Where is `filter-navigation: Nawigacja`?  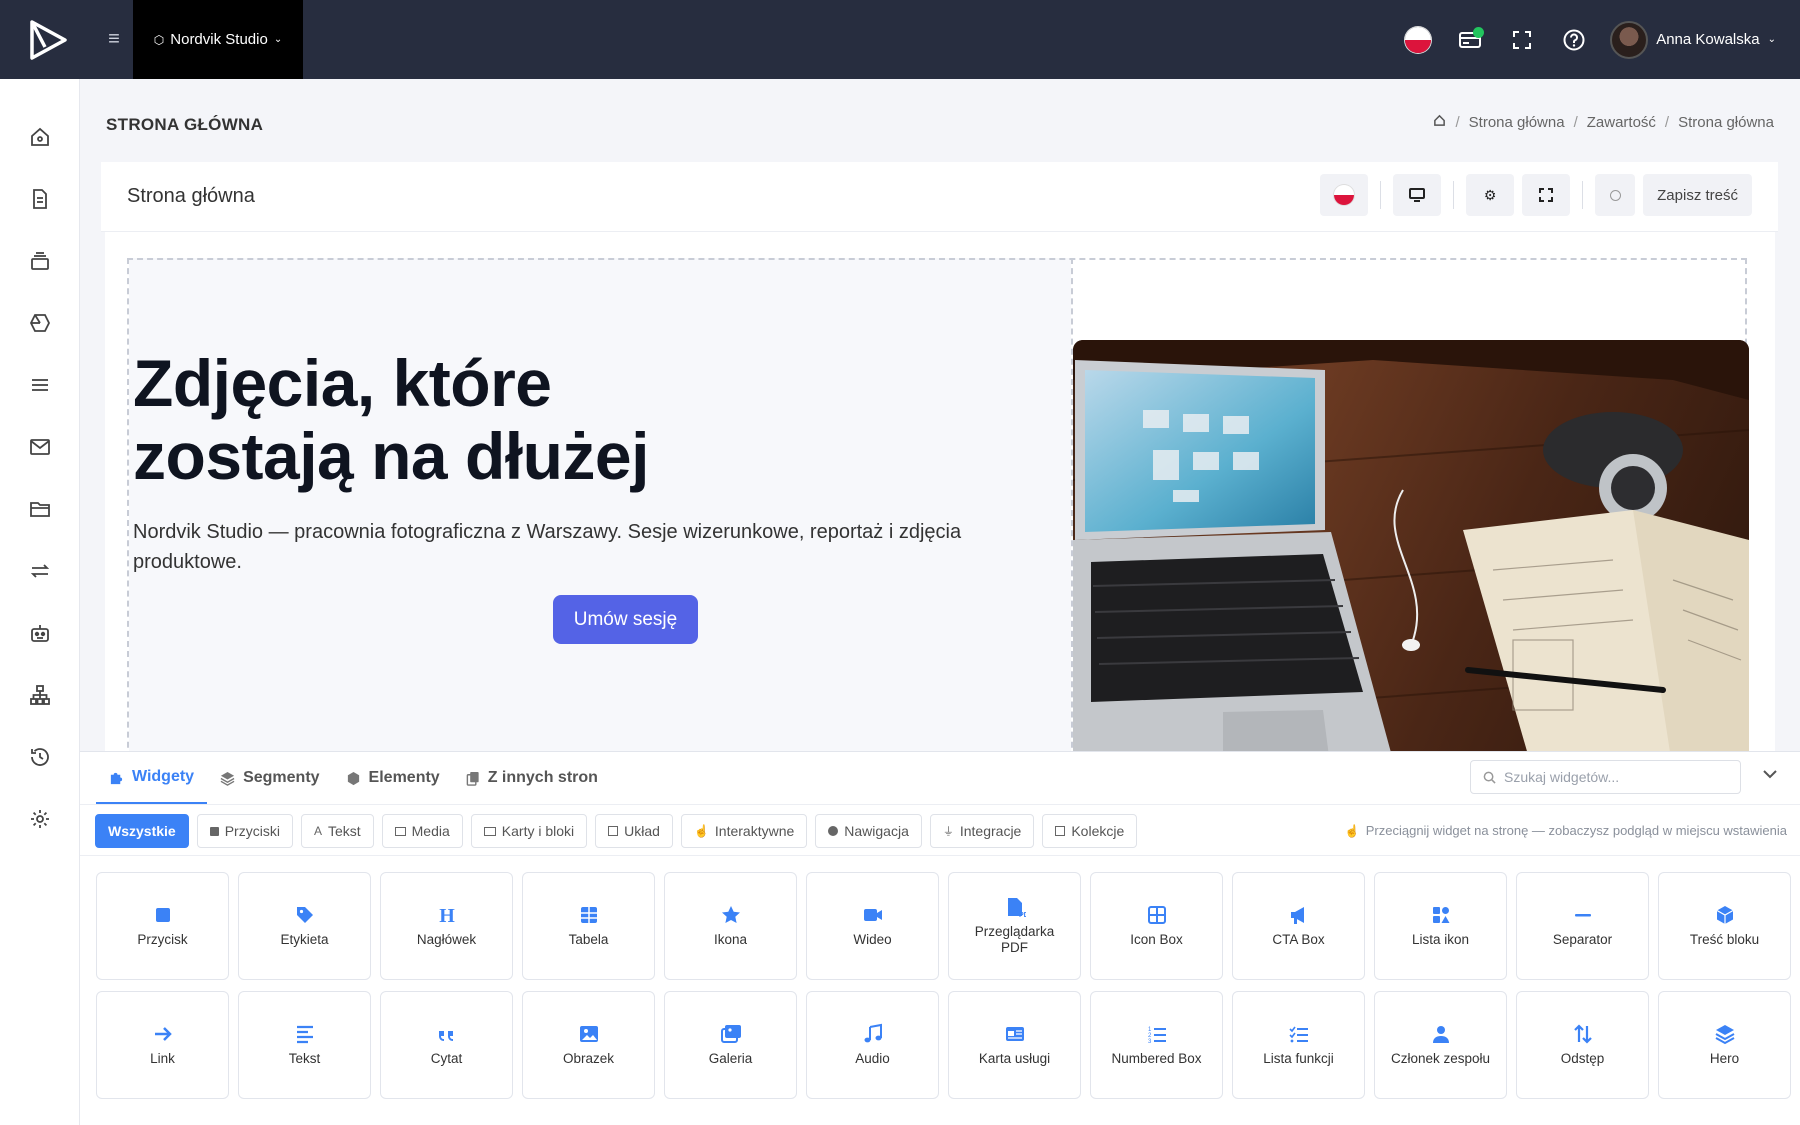
filter-navigation: Nawigacja is located at coordinates (868, 831).